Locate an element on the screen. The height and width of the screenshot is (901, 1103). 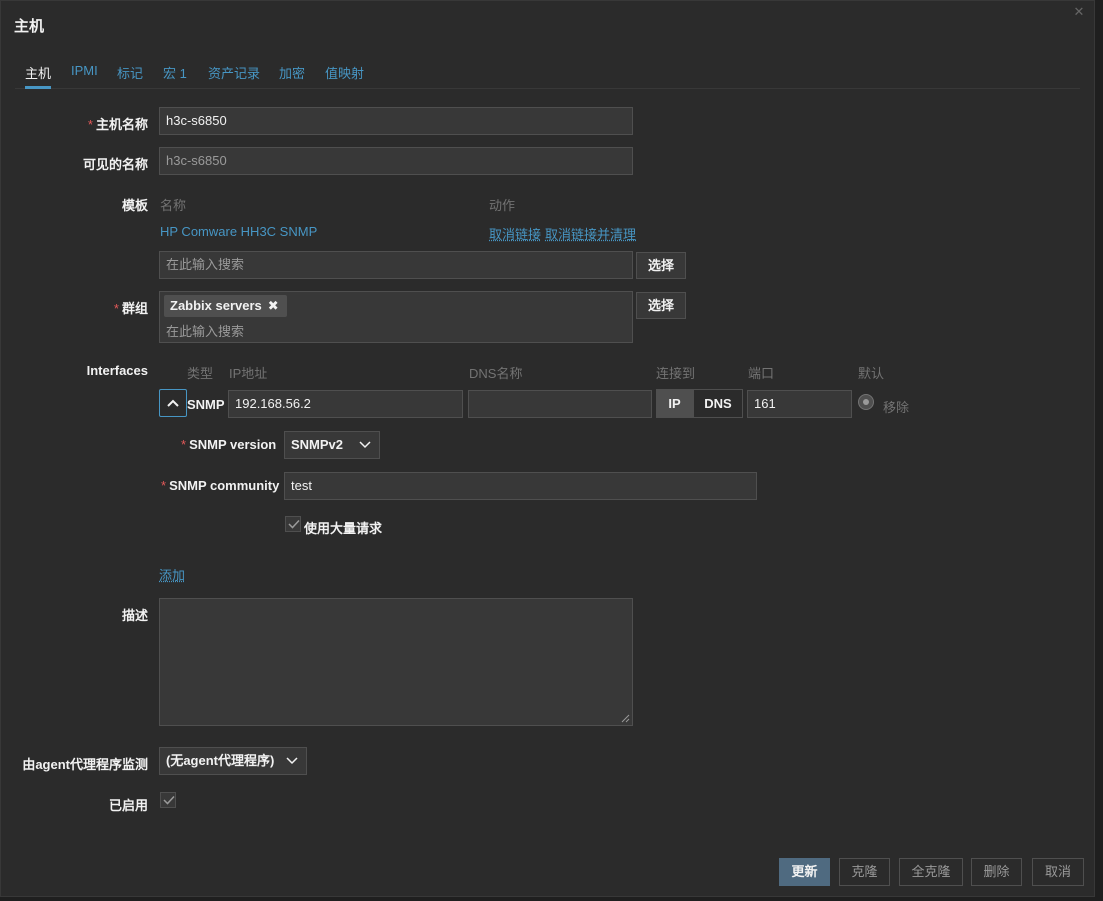
tab-encryption: 加密 is located at coordinates (292, 74).